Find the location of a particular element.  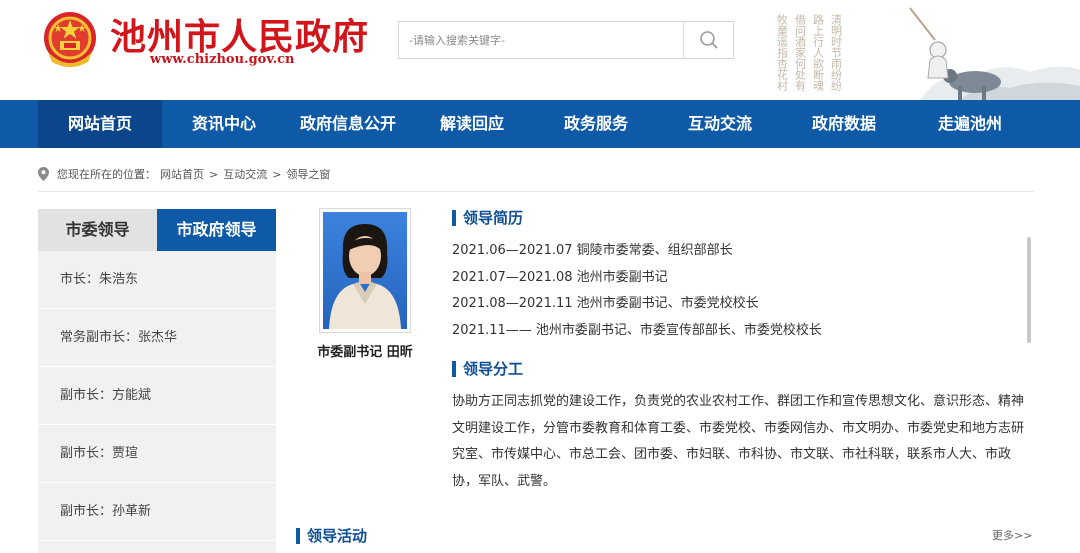

activity-title: 领导活动 is located at coordinates (331, 536).